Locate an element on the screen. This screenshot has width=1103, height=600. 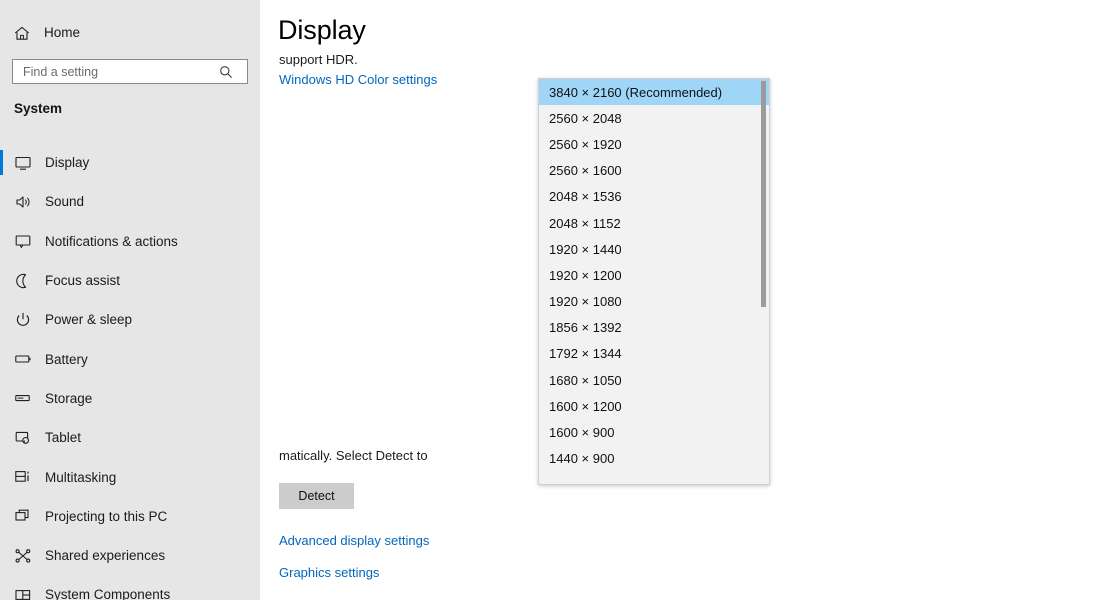
sidebar-item-label: Notifications & actions is located at coordinates (111, 241).